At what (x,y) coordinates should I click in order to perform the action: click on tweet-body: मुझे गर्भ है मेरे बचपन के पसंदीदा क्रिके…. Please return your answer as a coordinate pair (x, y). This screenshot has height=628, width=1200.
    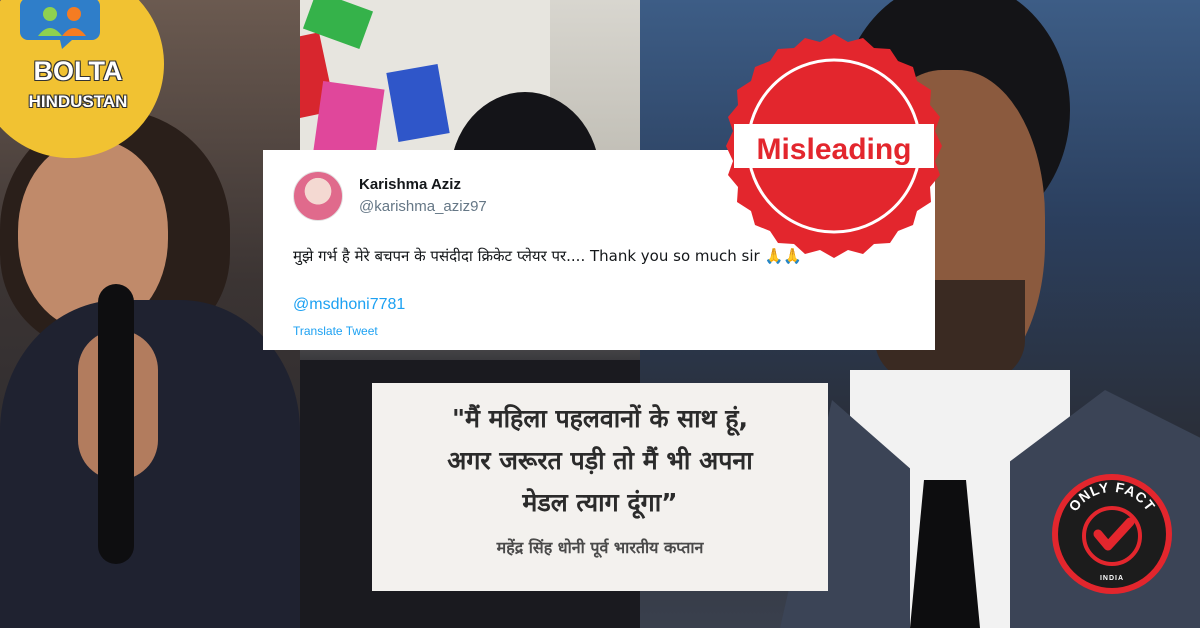
    Looking at the image, I should click on (526, 256).